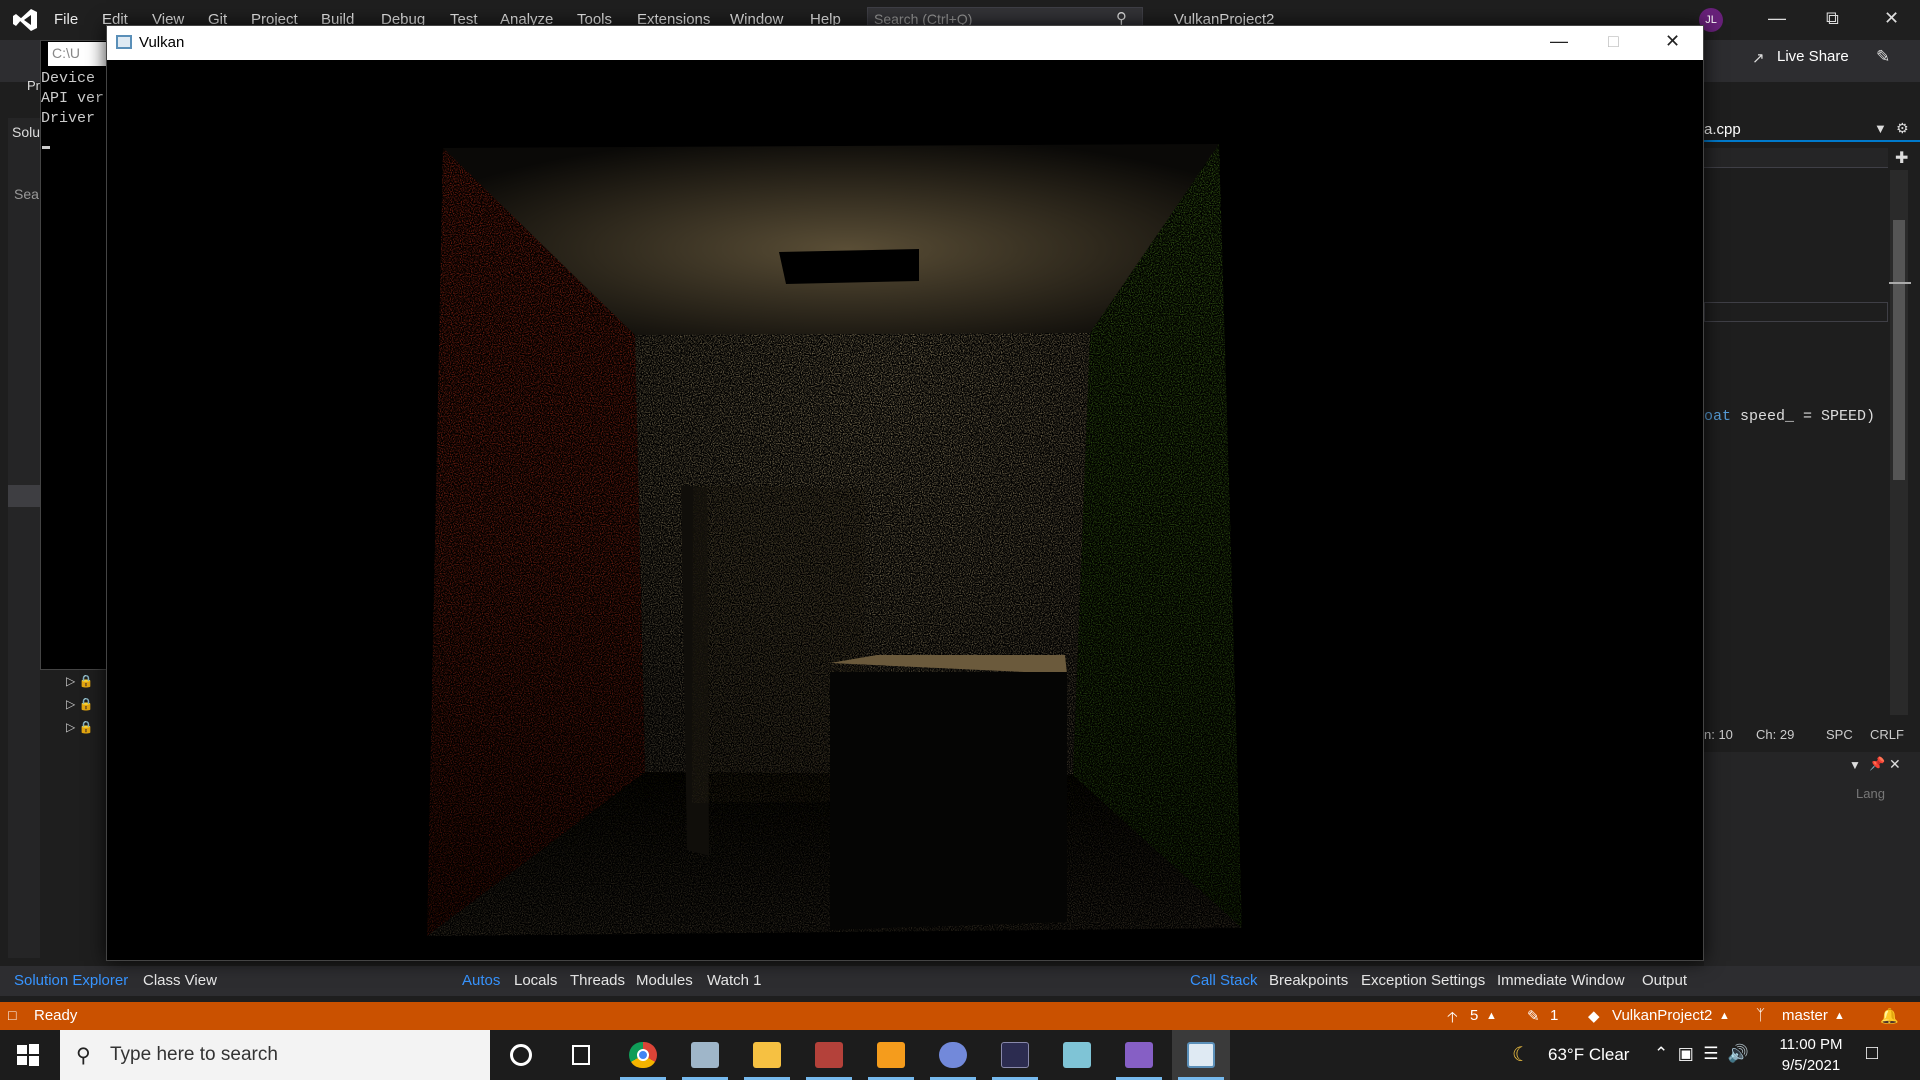 Image resolution: width=1920 pixels, height=1080 pixels. I want to click on repository-name: VulkanProject2, so click(1662, 1015).